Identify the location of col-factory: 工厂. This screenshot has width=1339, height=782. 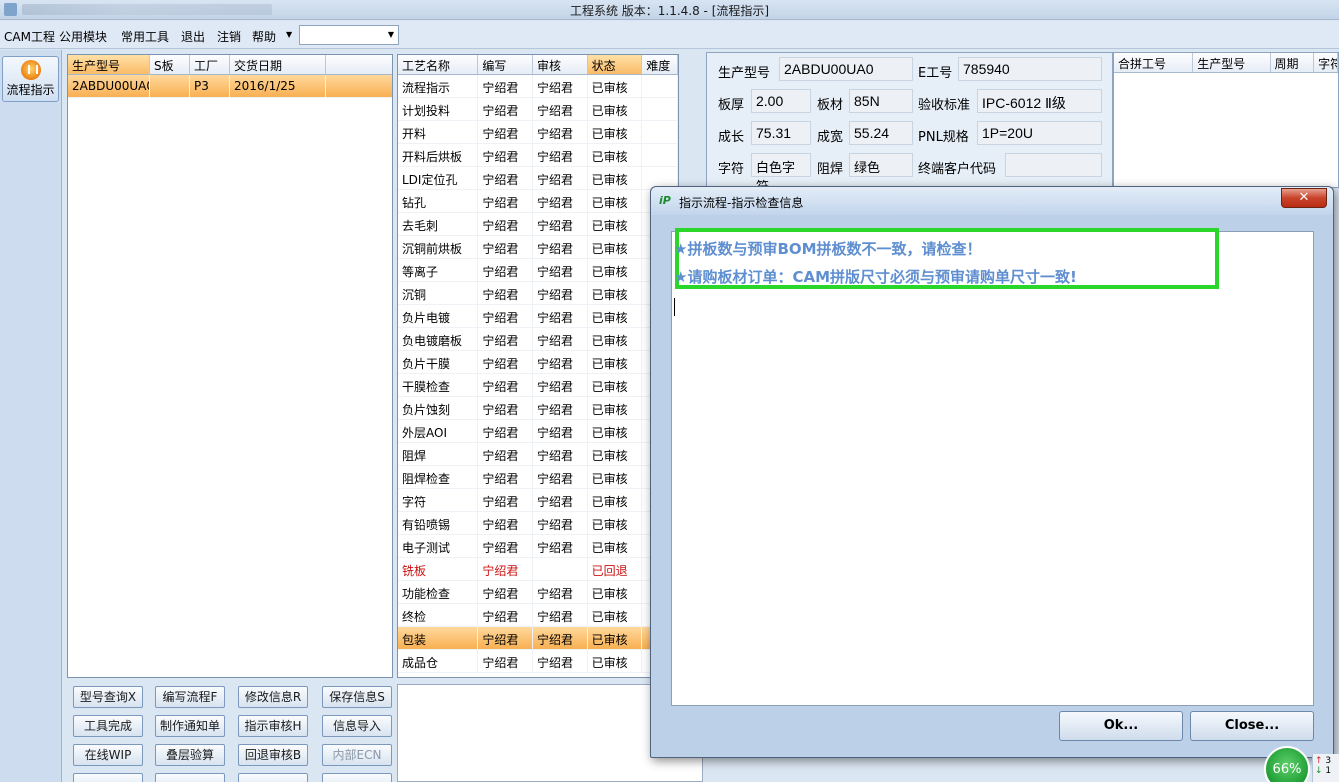
(210, 64).